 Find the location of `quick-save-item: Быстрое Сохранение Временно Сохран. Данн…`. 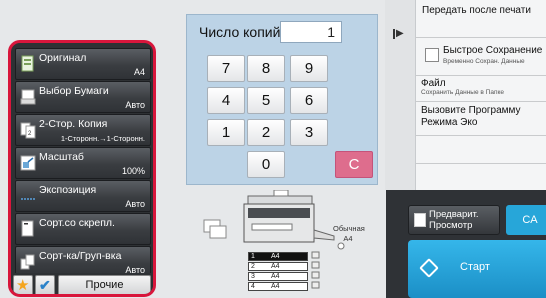

quick-save-item: Быстрое Сохранение Временно Сохран. Данн… is located at coordinates (481, 57).